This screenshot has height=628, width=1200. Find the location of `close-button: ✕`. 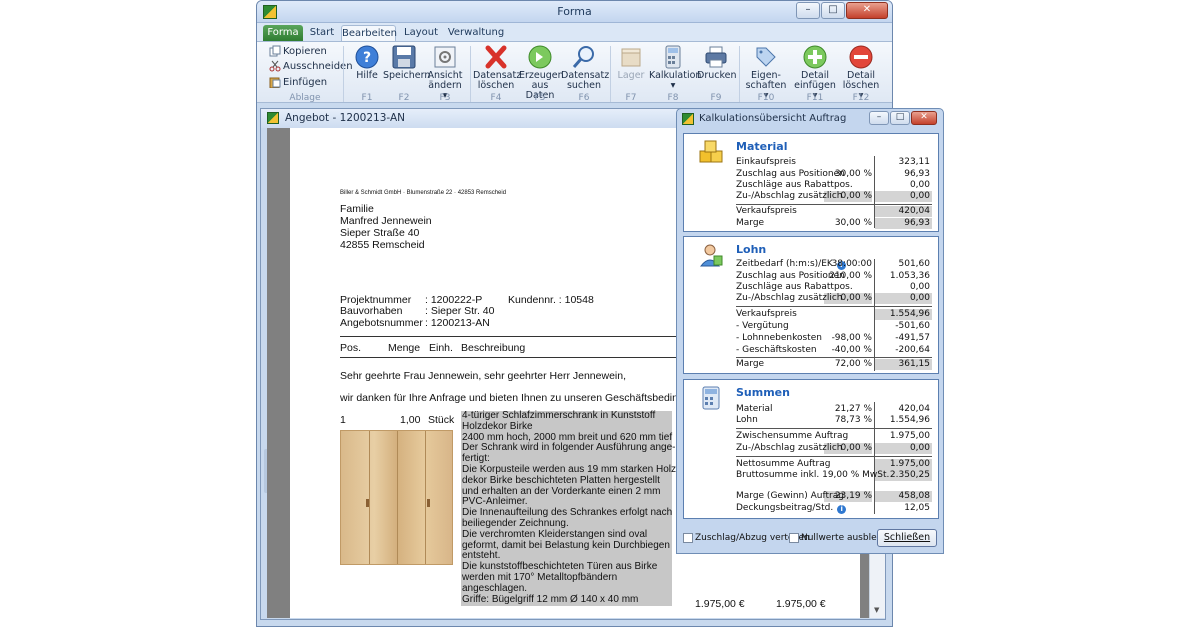

close-button: ✕ is located at coordinates (867, 10).